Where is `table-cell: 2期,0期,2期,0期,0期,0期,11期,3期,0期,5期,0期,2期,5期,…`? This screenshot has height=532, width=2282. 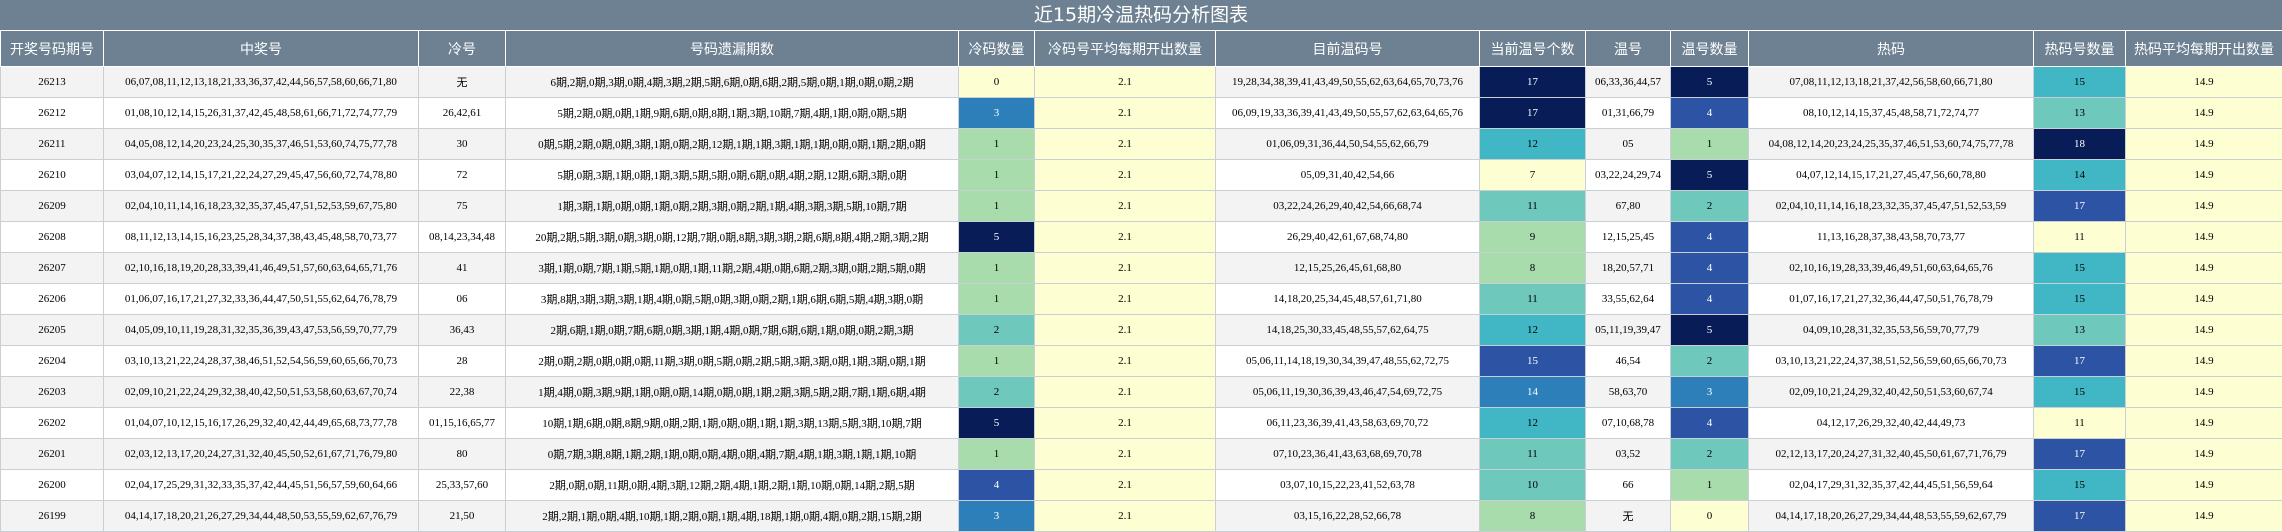 table-cell: 2期,0期,2期,0期,0期,0期,11期,3期,0期,5期,0期,2期,5期,… is located at coordinates (732, 361).